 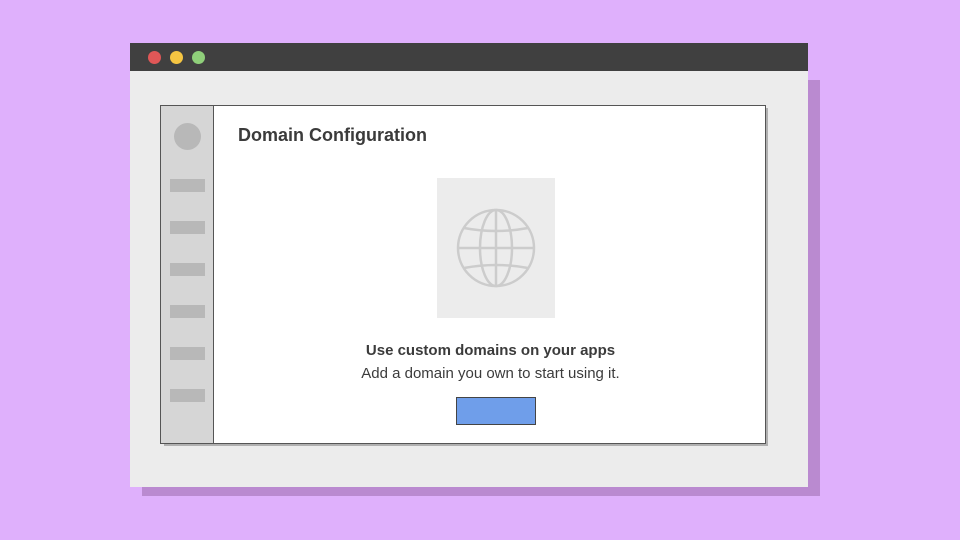 I want to click on sidebar, so click(x=187, y=274).